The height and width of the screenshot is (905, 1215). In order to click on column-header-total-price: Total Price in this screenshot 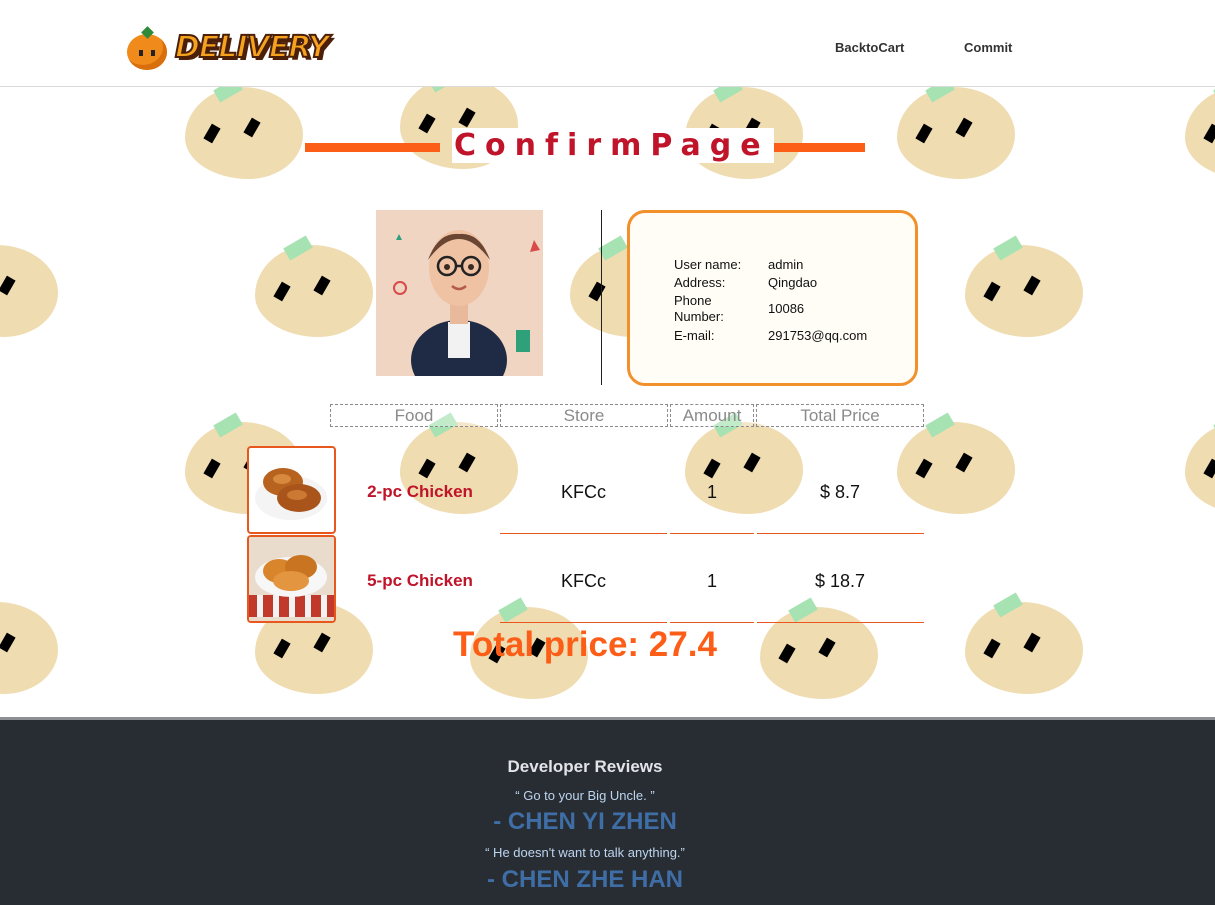, I will do `click(840, 415)`.